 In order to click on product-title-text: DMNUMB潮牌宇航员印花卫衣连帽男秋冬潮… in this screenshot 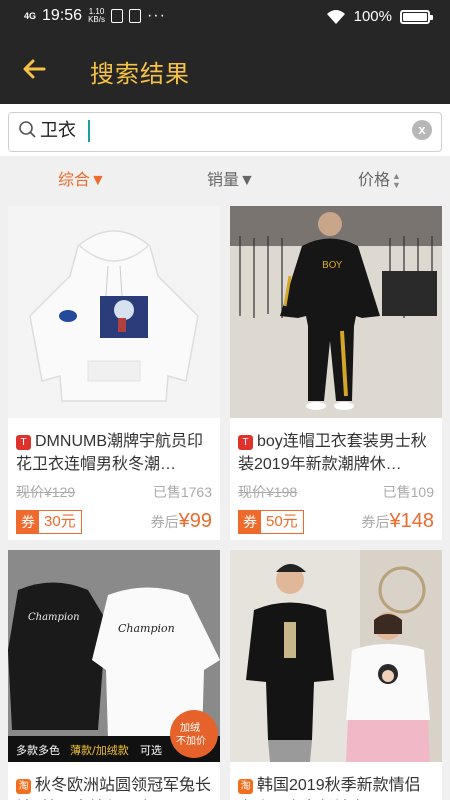, I will do `click(109, 453)`.